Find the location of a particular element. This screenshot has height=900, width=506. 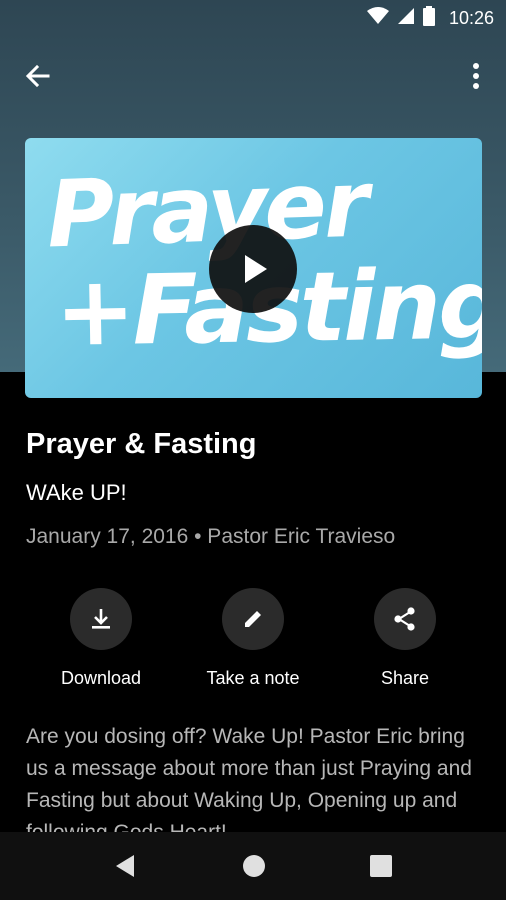

share-button: Share is located at coordinates (405, 638).